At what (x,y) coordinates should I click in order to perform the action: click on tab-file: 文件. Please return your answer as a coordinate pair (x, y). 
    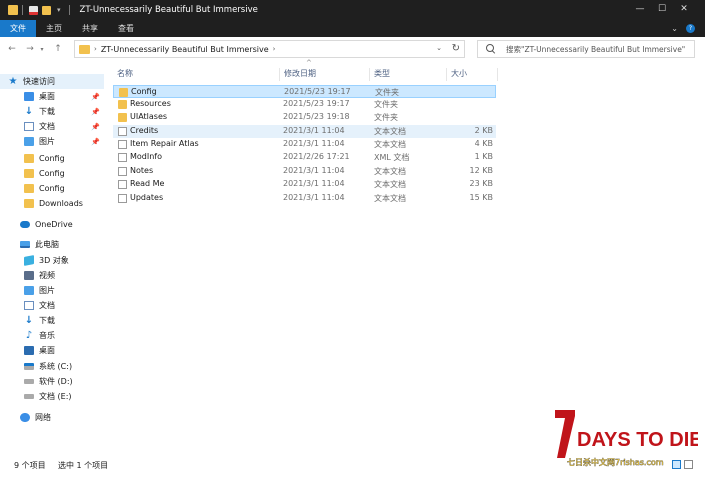
    Looking at the image, I should click on (18, 28).